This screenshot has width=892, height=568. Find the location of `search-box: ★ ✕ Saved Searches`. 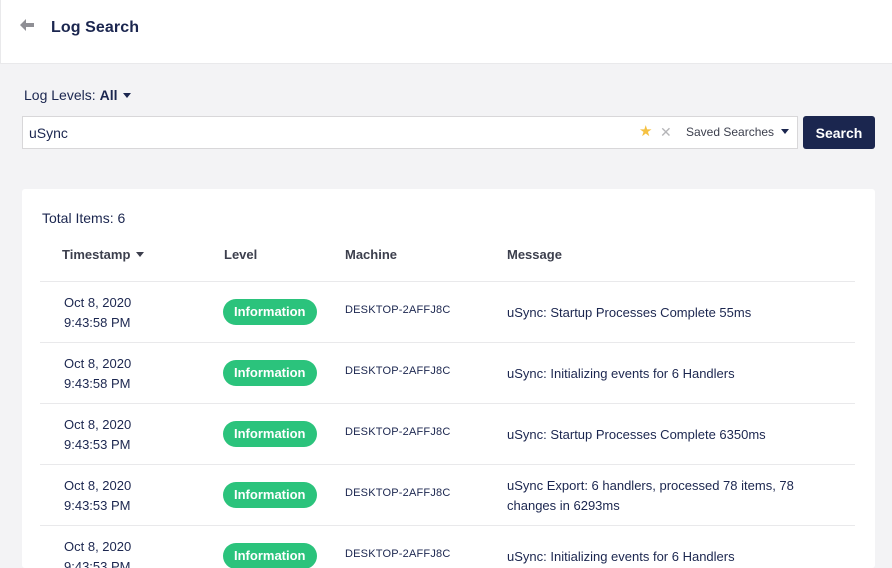

search-box: ★ ✕ Saved Searches is located at coordinates (410, 132).